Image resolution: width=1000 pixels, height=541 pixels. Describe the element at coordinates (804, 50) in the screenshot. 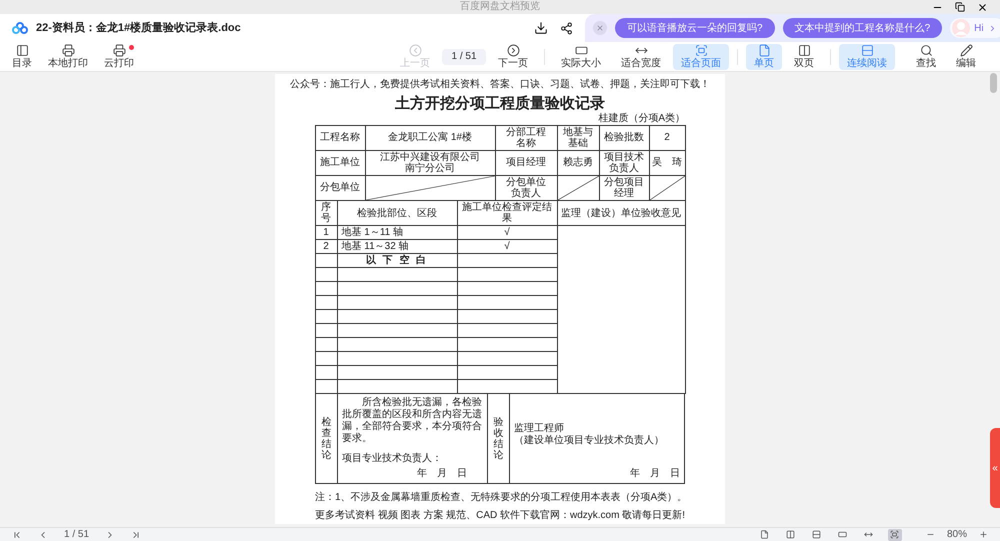

I see `columns-icon` at that location.